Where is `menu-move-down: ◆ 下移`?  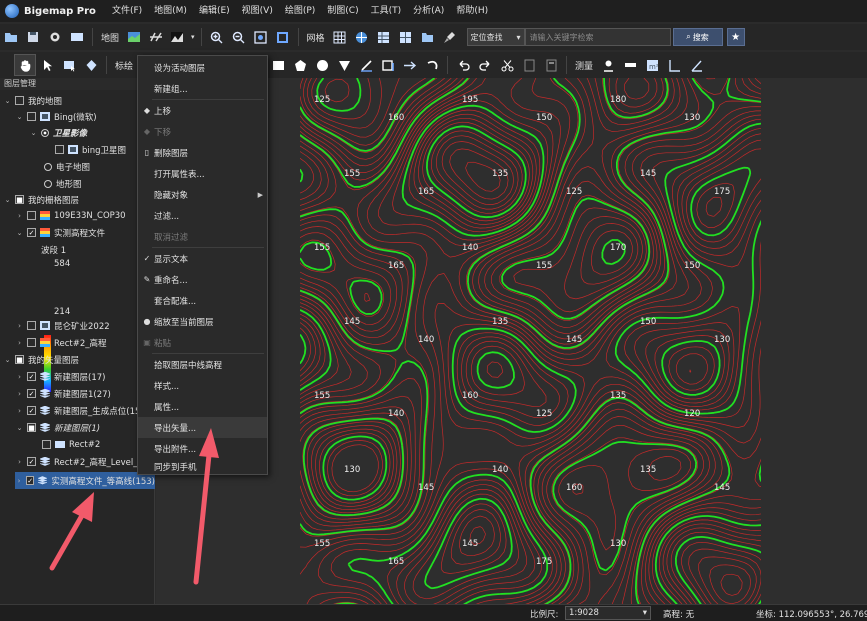
menu-move-down: ◆ 下移 is located at coordinates (202, 131).